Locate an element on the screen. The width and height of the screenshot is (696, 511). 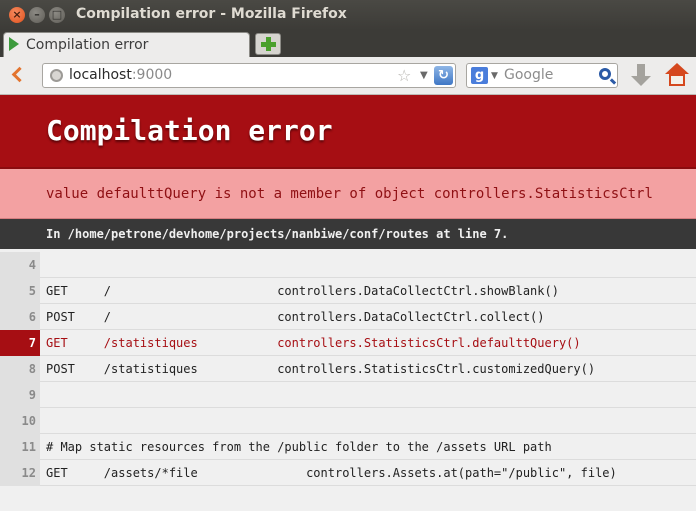
google-search-engine-icon: g is located at coordinates (479, 75).